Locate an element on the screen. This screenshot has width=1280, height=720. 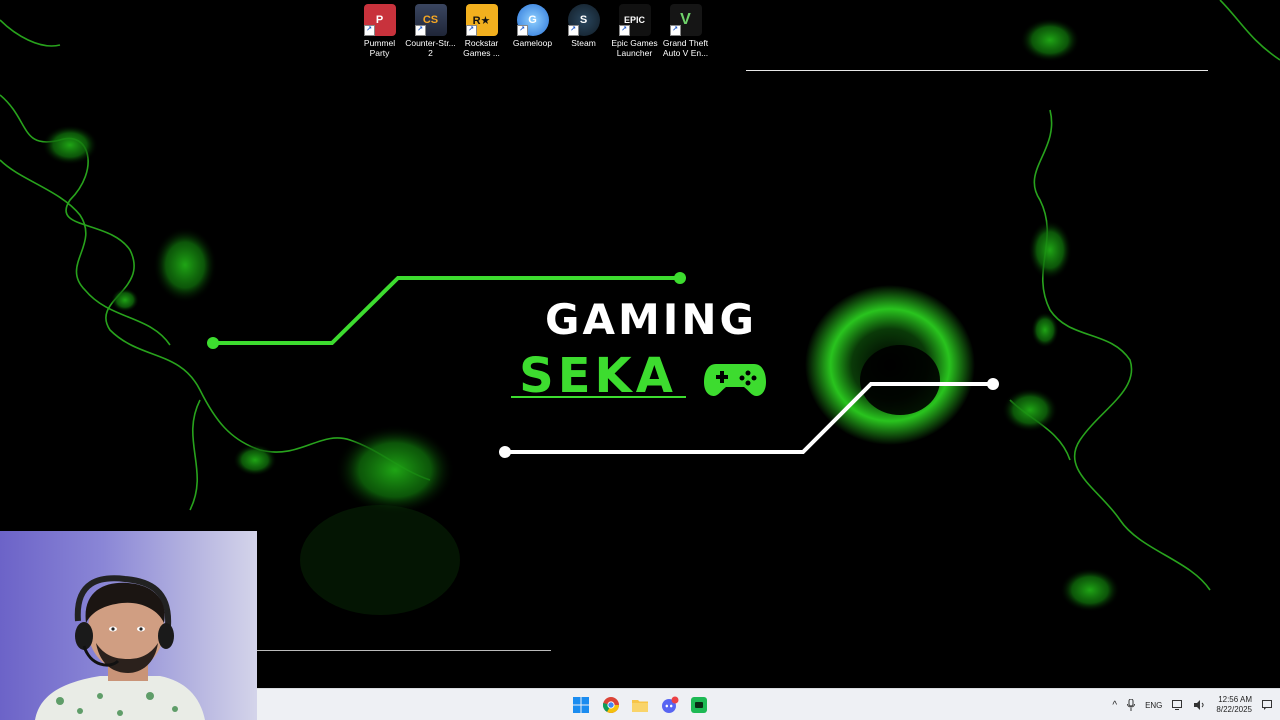
chevron-up-icon: ^ is located at coordinates (1114, 705).